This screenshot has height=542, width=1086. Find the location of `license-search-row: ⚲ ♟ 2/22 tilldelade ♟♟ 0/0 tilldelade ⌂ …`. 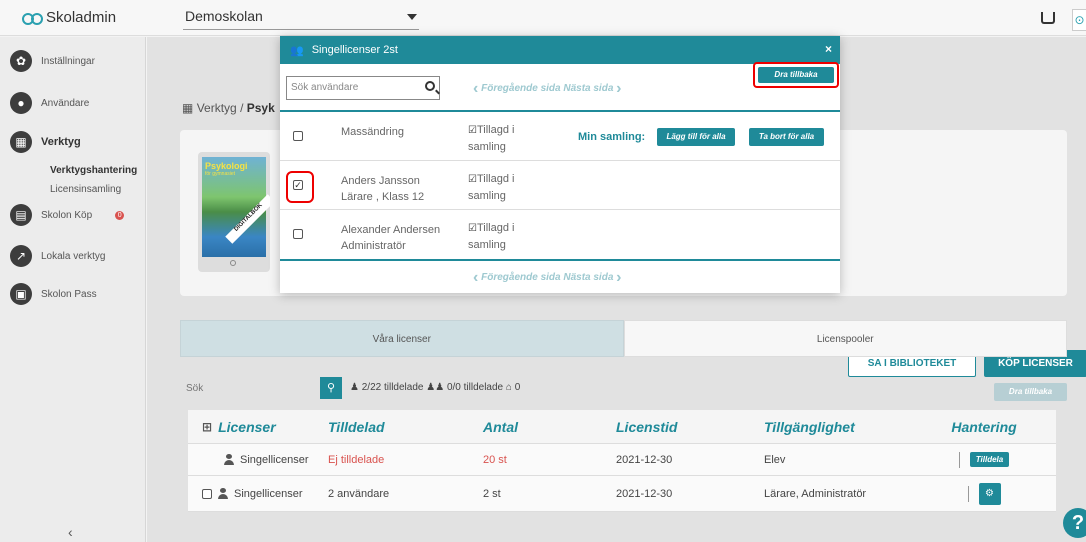

license-search-row: ⚲ ♟ 2/22 tilldelade ♟♟ 0/0 tilldelade ⌂ … is located at coordinates (623, 389).